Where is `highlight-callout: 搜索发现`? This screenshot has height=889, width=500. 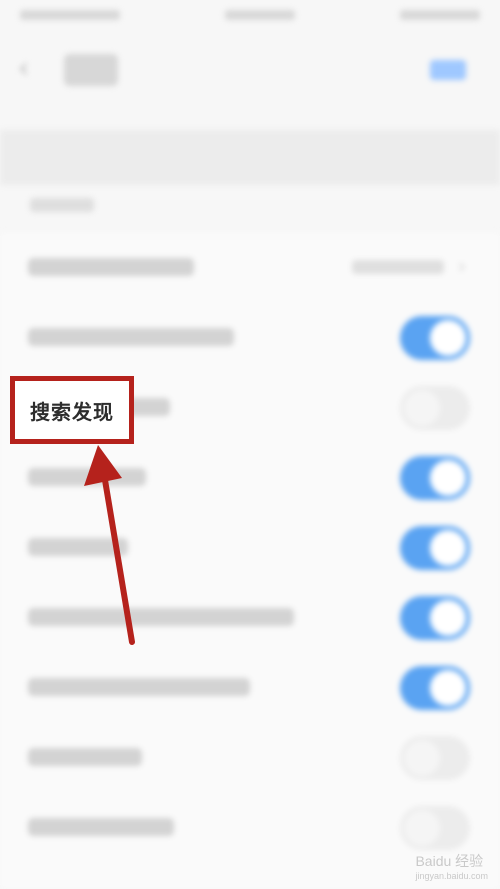
highlight-callout: 搜索发现 is located at coordinates (72, 410).